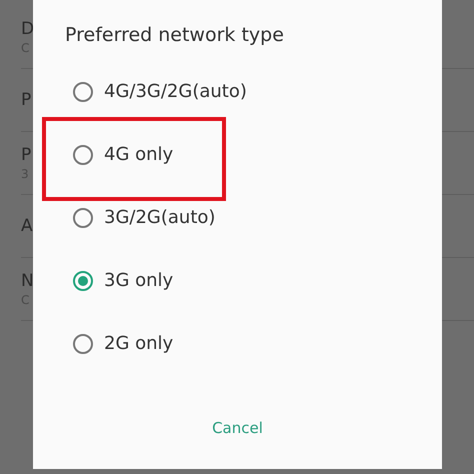 This screenshot has height=474, width=474. Describe the element at coordinates (27, 226) in the screenshot. I see `setting-title: A` at that location.